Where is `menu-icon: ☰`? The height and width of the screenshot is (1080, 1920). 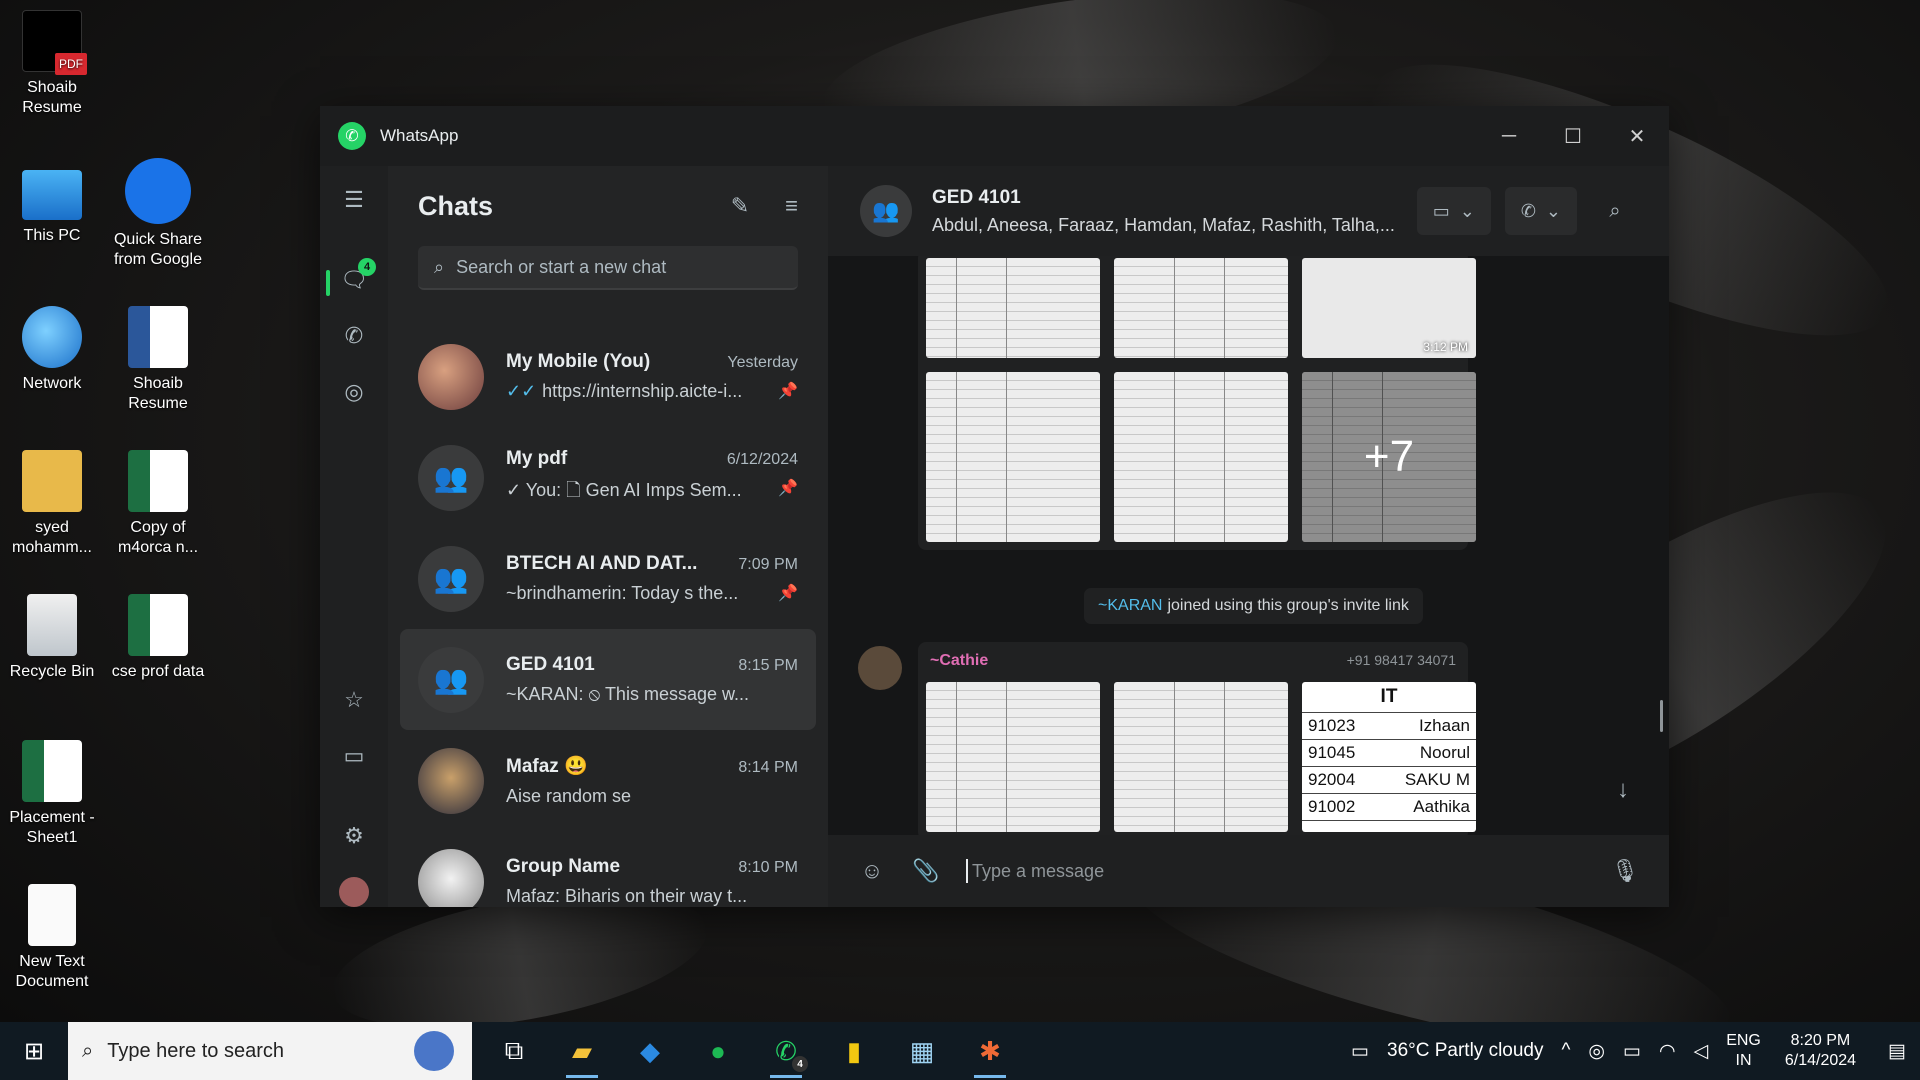 menu-icon: ☰ is located at coordinates (354, 200).